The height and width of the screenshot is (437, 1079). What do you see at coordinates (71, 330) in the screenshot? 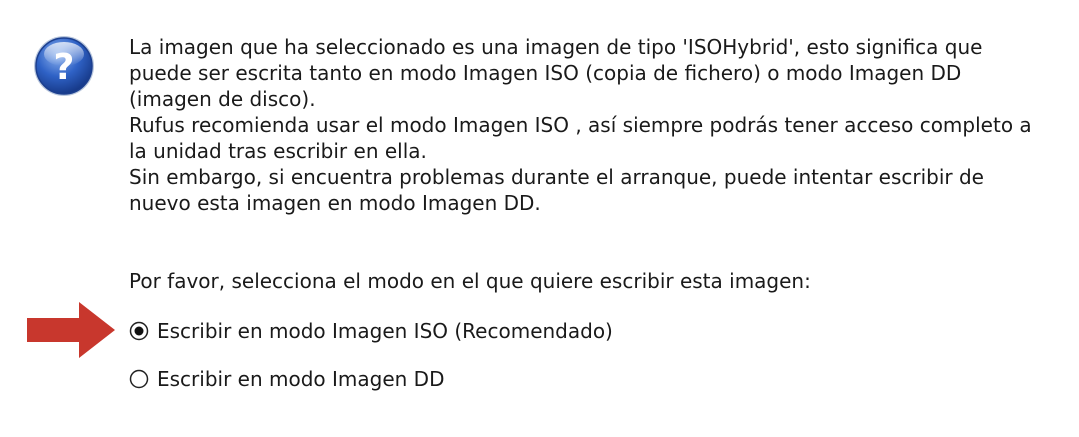
I see `red-arrow-icon` at bounding box center [71, 330].